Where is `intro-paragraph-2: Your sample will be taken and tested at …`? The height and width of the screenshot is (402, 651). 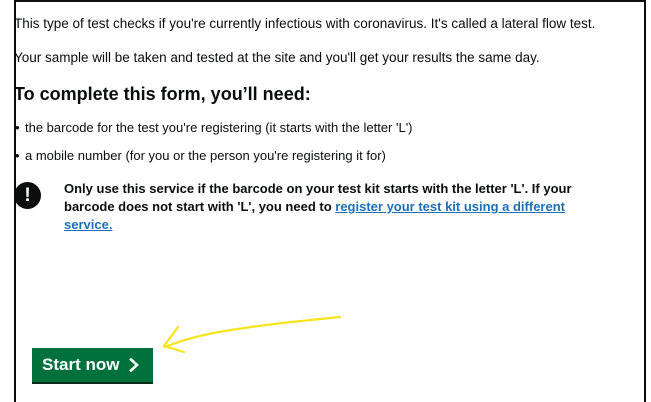
intro-paragraph-2: Your sample will be taken and tested at … is located at coordinates (277, 57).